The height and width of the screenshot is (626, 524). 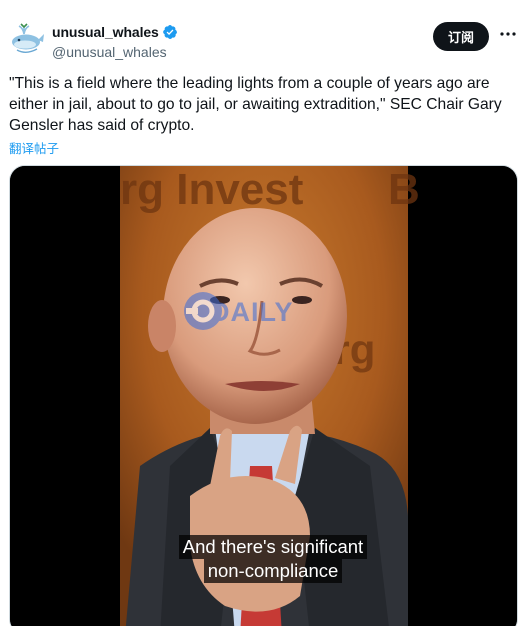 I want to click on background-sign-right: B, so click(x=404, y=190).